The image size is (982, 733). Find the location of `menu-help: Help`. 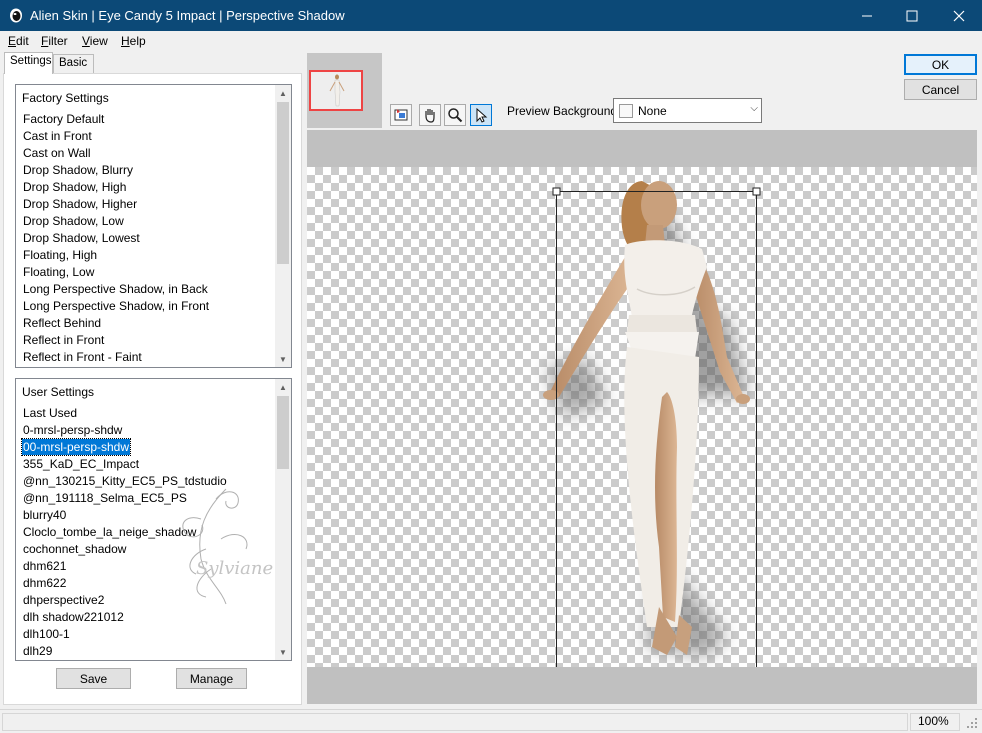

menu-help: Help is located at coordinates (133, 41).